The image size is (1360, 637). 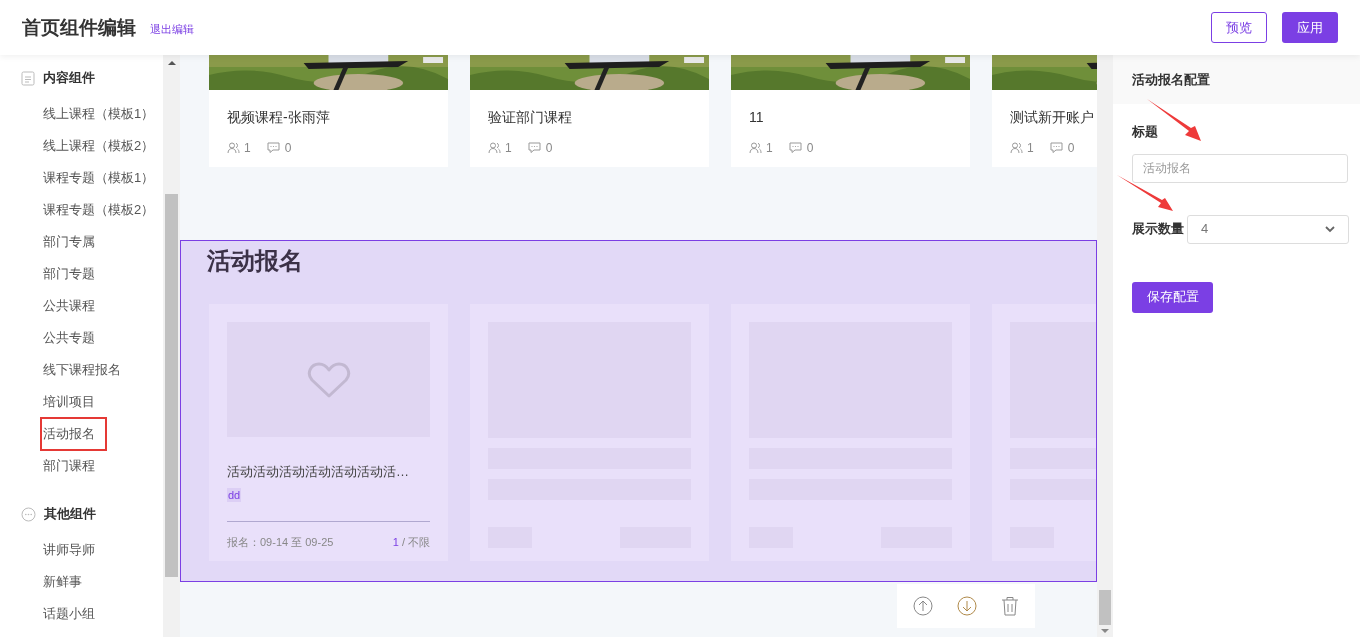 What do you see at coordinates (923, 606) in the screenshot?
I see `move-up-icon` at bounding box center [923, 606].